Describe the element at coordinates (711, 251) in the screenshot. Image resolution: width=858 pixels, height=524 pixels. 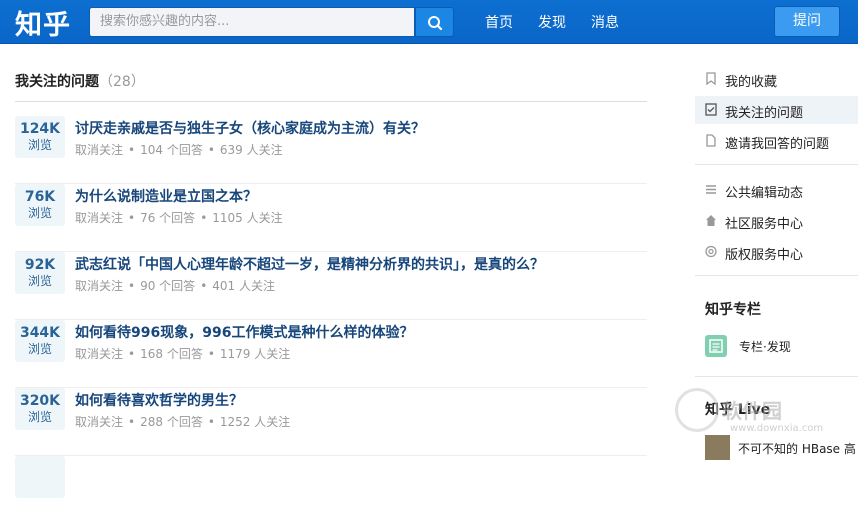
I see `copyright-icon` at that location.